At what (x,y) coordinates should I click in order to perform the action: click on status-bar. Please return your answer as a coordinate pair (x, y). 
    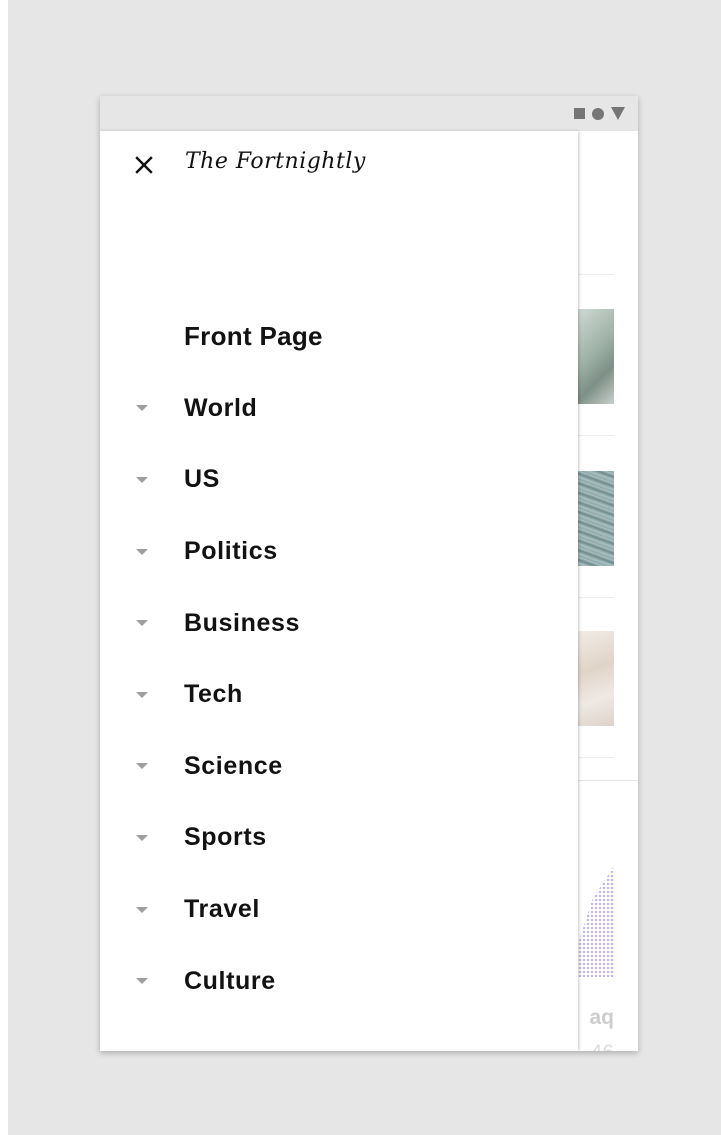
    Looking at the image, I should click on (369, 113).